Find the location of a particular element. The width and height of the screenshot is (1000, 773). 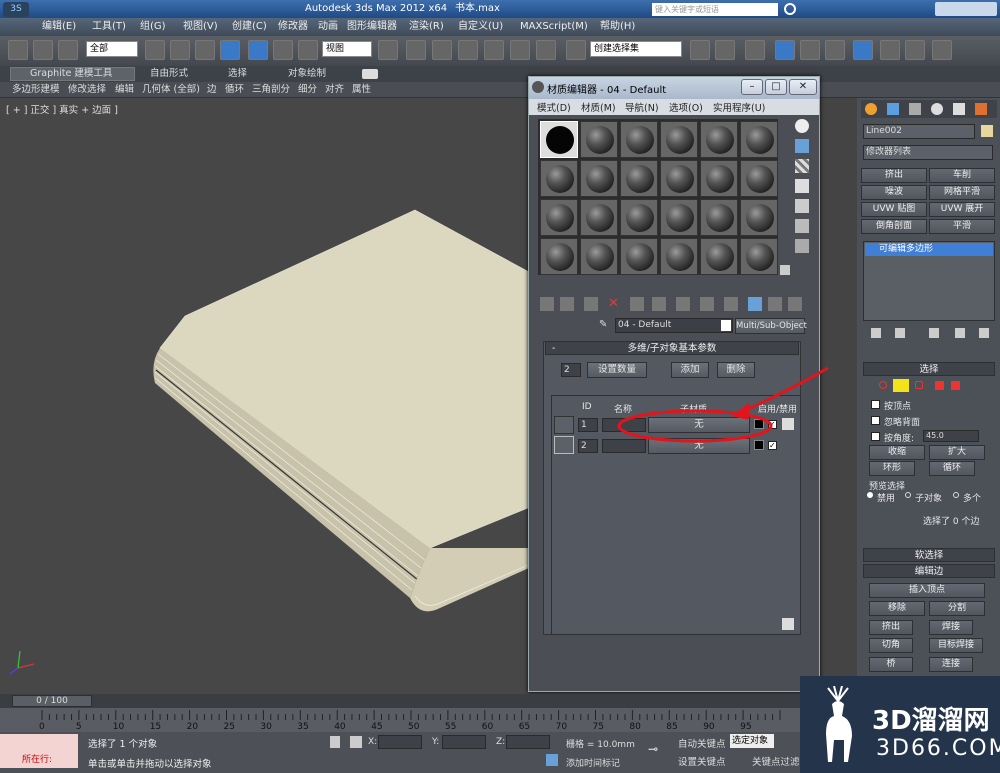

reference-coord-dropdown: 视图 is located at coordinates (347, 49).